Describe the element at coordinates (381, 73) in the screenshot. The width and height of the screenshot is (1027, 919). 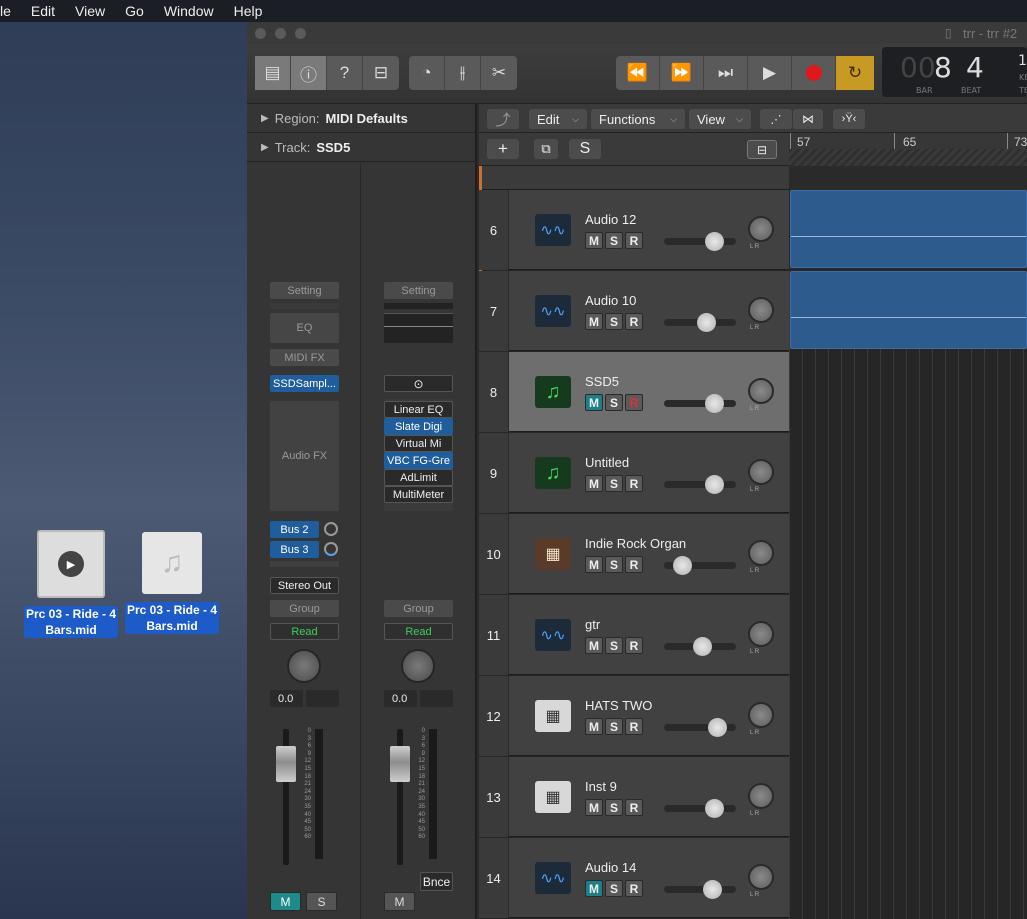
I see `toolbar-toggle-icon: ⊟` at that location.